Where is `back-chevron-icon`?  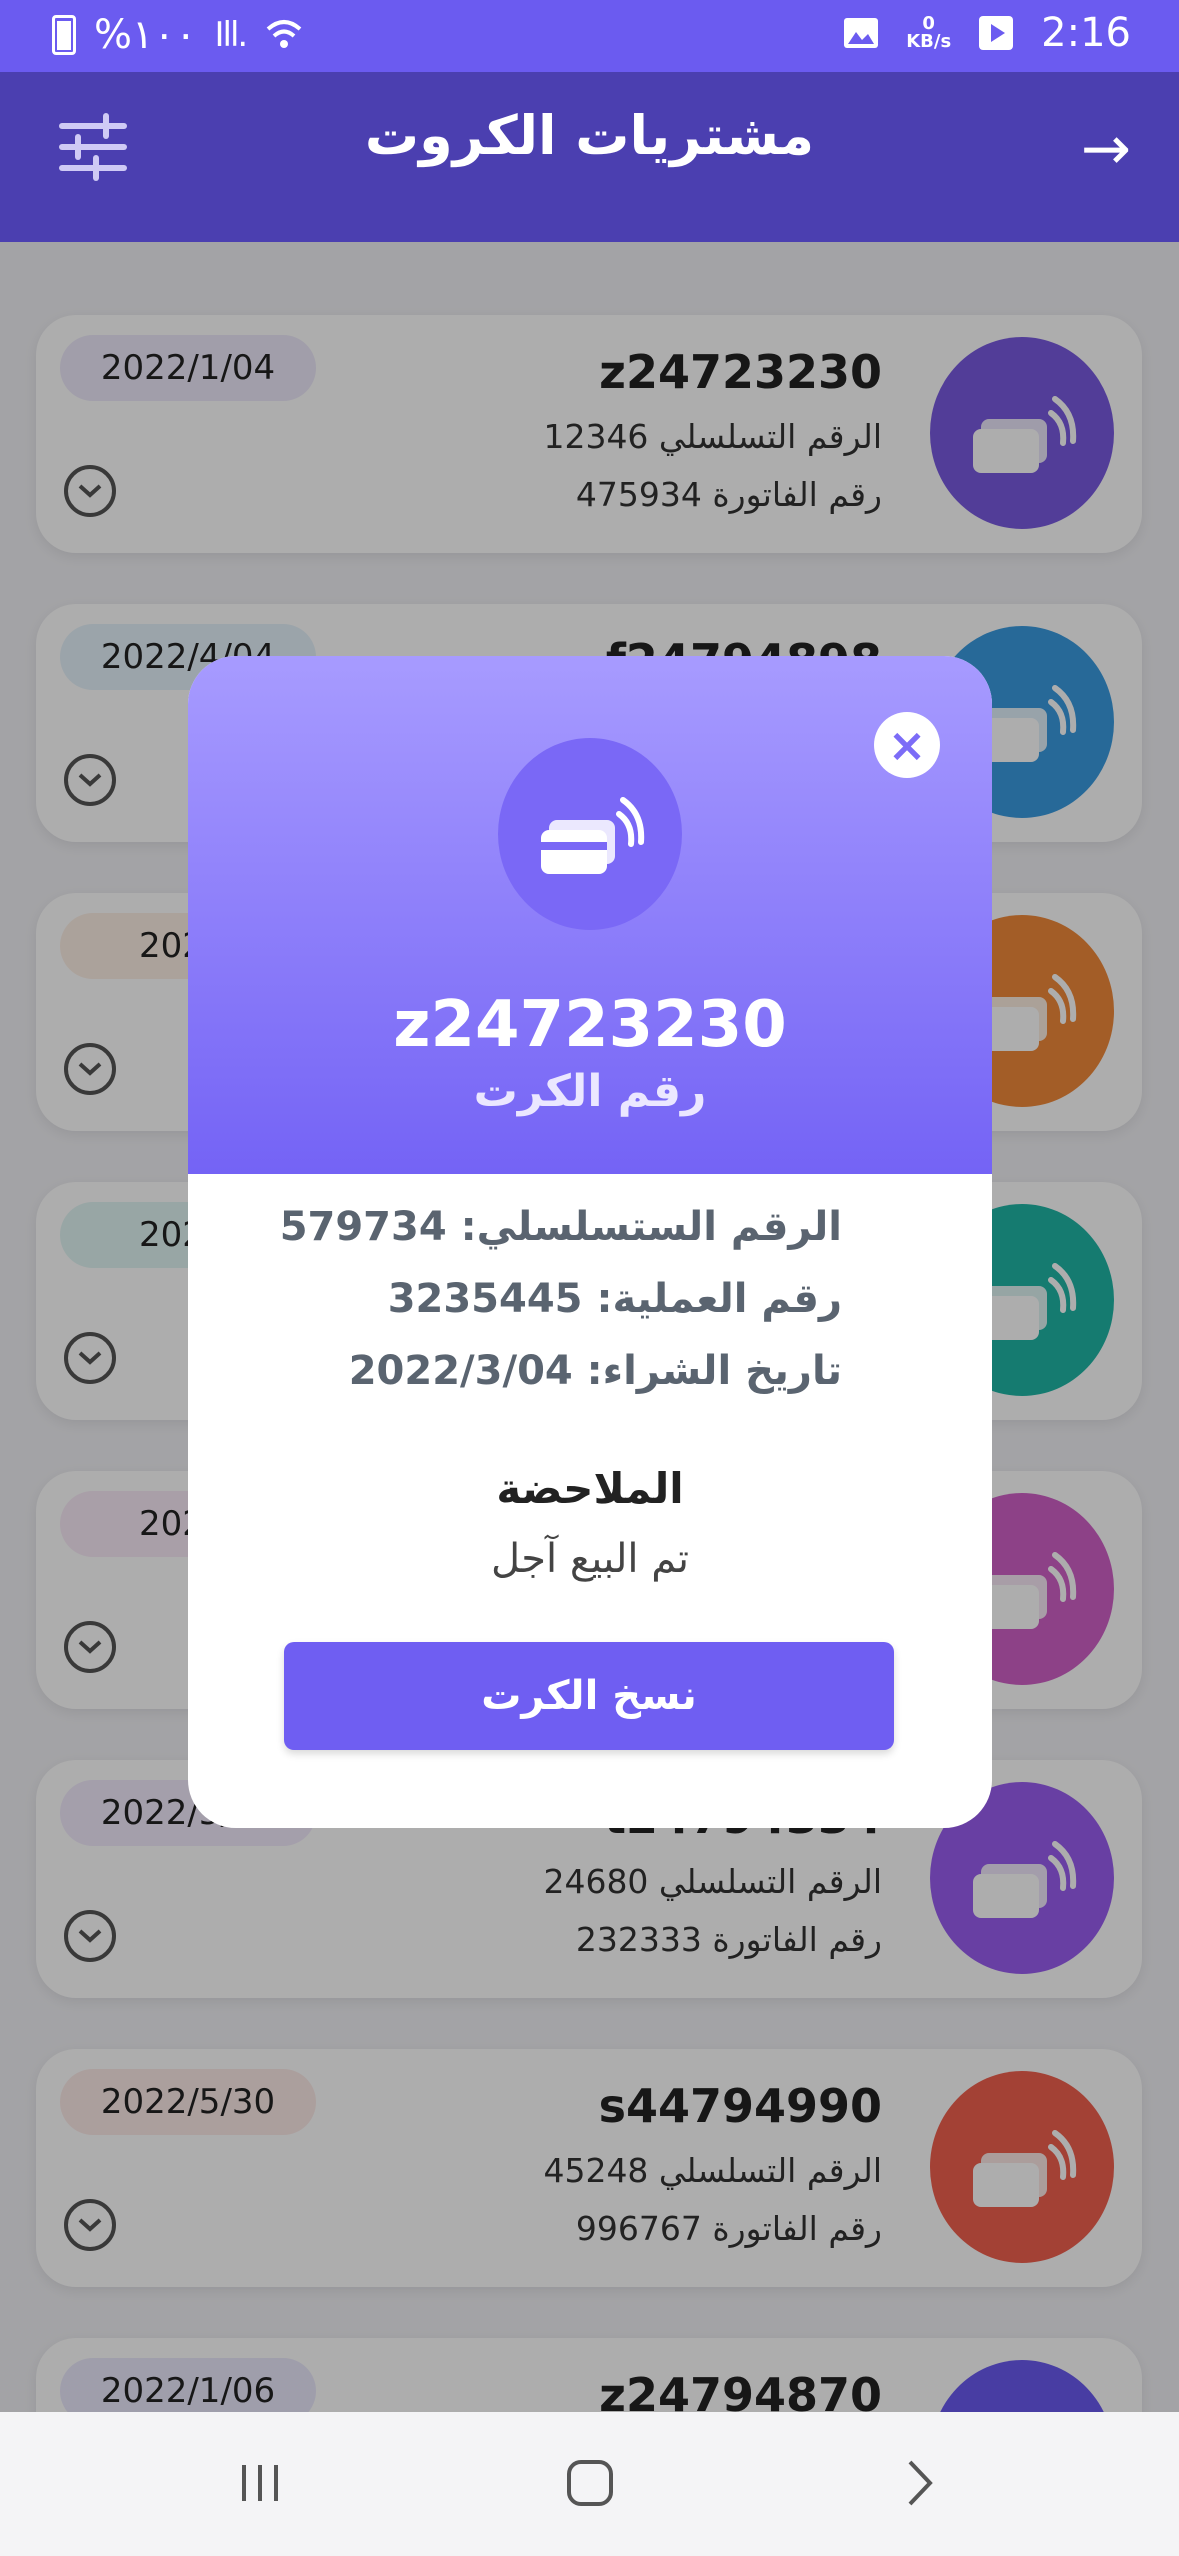
back-chevron-icon is located at coordinates (920, 2483).